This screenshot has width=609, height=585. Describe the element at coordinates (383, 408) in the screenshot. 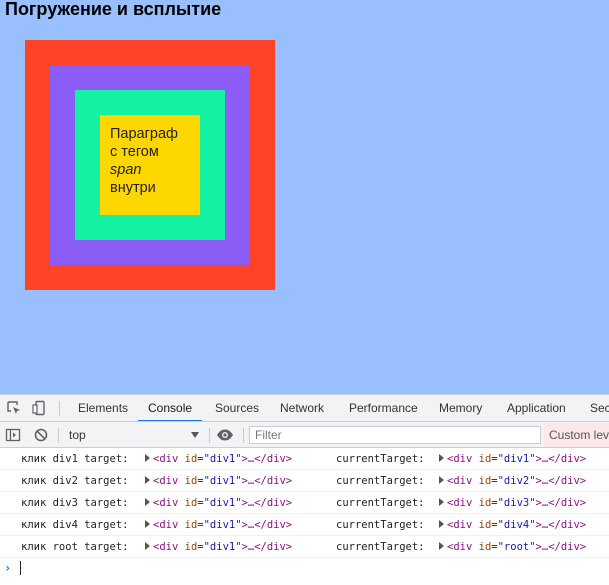

I see `tab-performance: Performance` at that location.